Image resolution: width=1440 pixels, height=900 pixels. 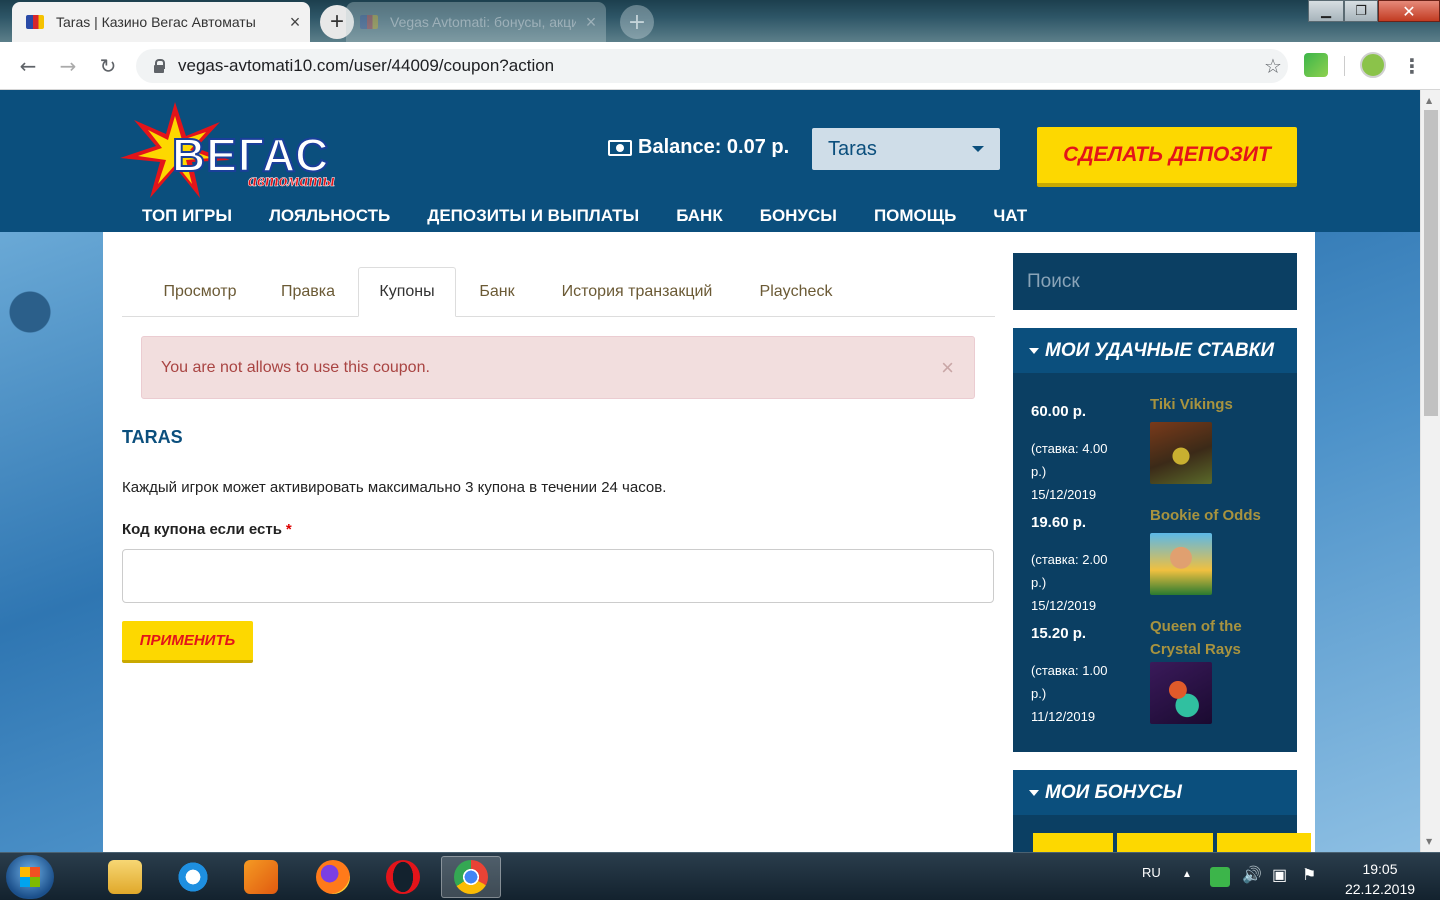 I want to click on network-icon: ▣, so click(x=1279, y=875).